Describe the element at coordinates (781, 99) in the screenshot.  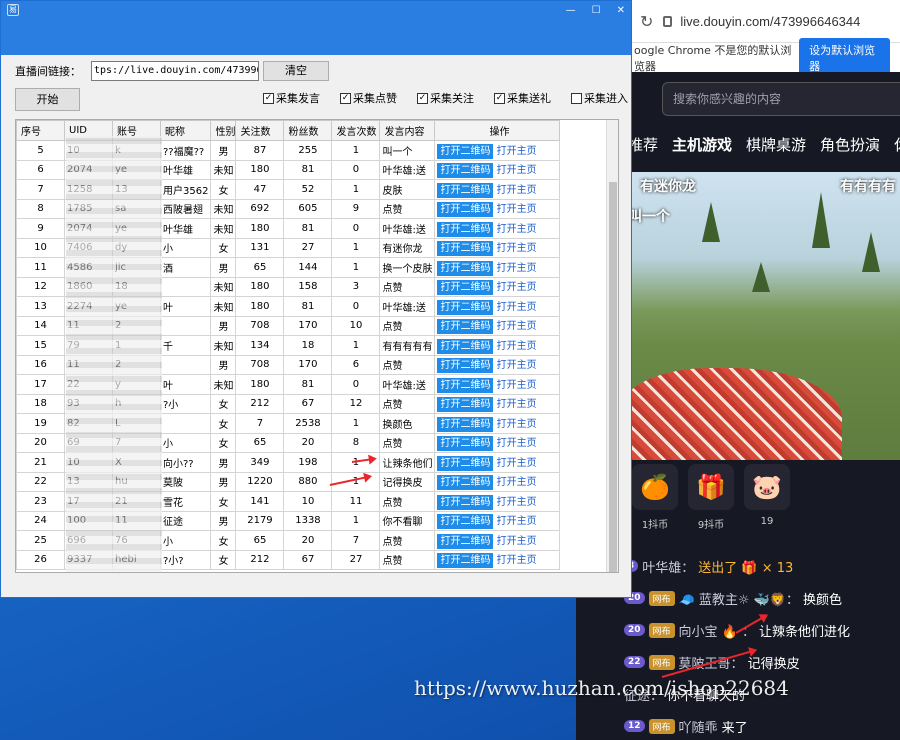
I see `search-input: 搜索你感兴趣的内容` at that location.